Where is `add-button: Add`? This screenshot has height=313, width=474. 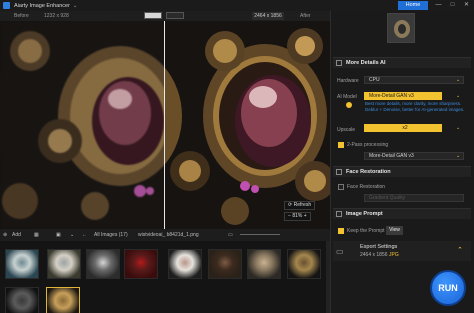
add-button: Add is located at coordinates (16, 235).